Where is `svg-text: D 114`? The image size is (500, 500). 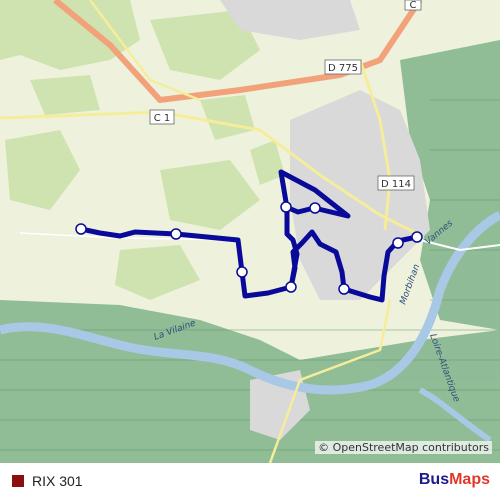 svg-text: D 114 is located at coordinates (396, 184).